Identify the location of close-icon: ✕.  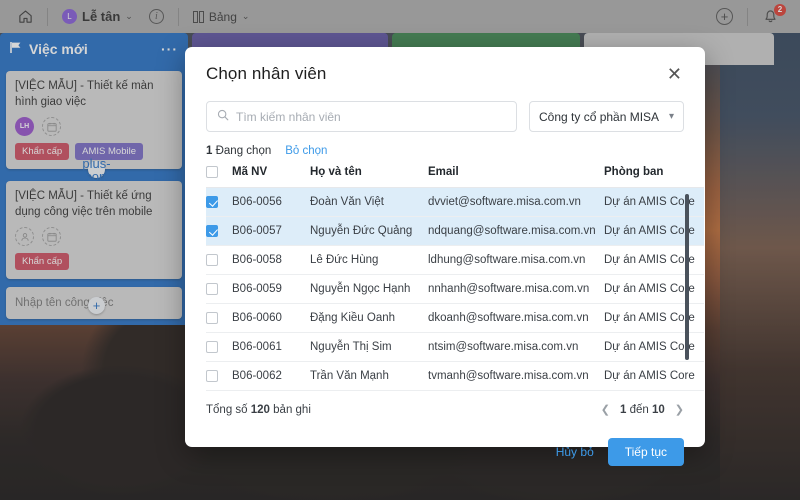
(674, 74).